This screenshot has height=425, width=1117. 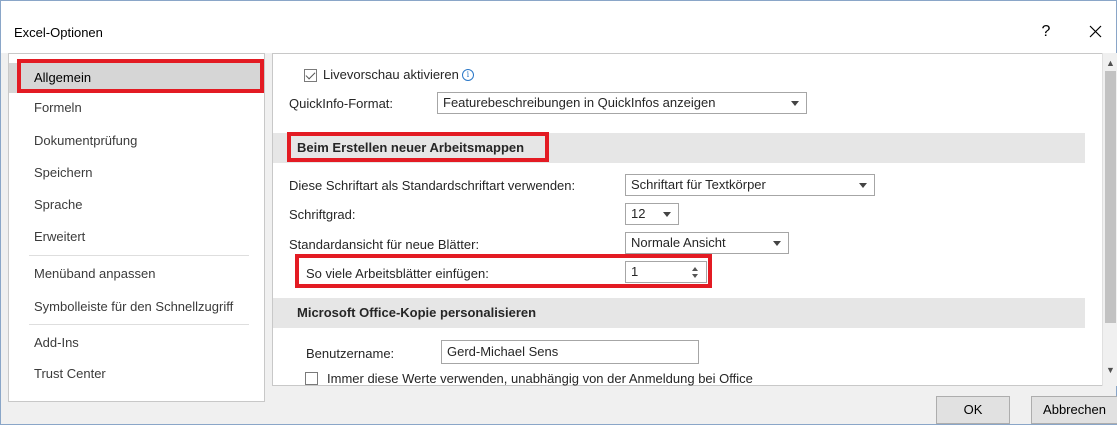 I want to click on sidebar-item-dokumentpruefung: Dokumentprüfung, so click(x=136, y=141).